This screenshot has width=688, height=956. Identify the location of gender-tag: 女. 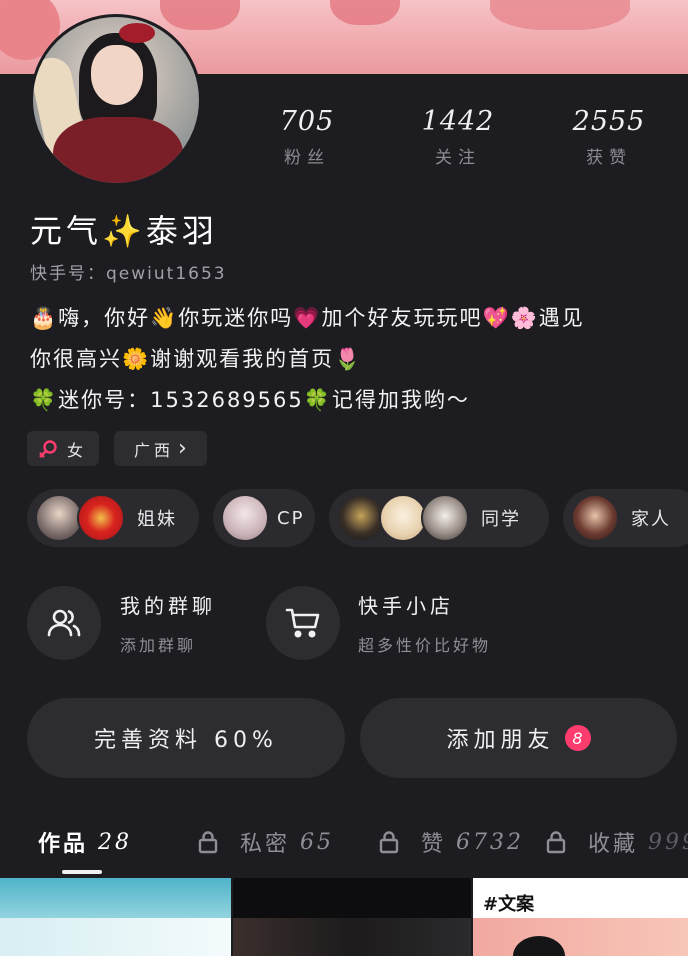
(63, 448).